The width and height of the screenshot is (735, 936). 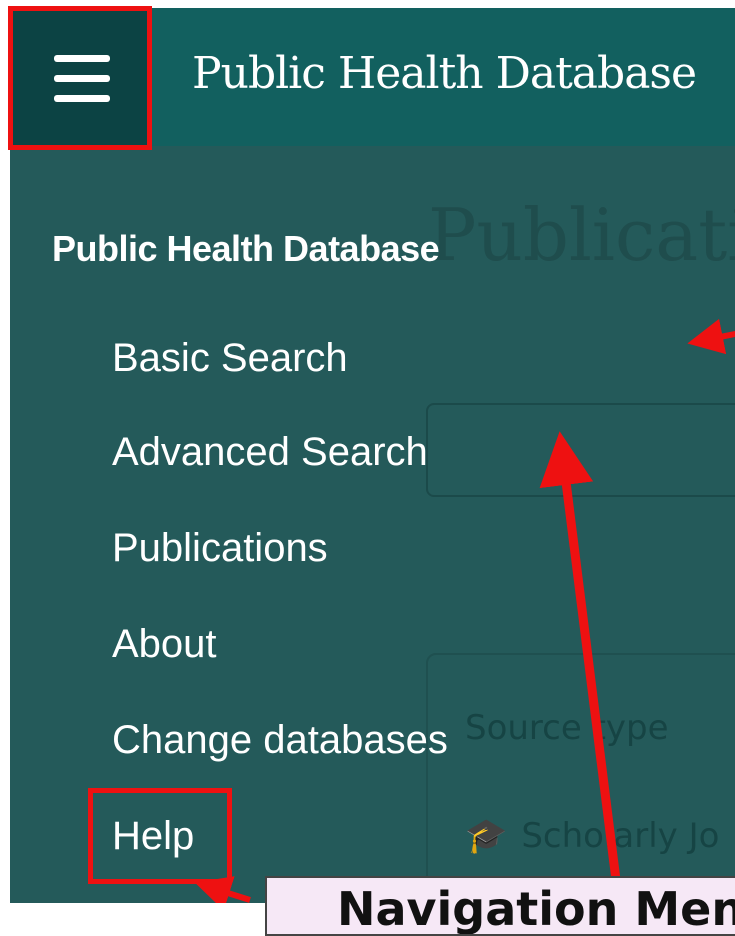 What do you see at coordinates (711, 336) in the screenshot?
I see `arrow-to-title` at bounding box center [711, 336].